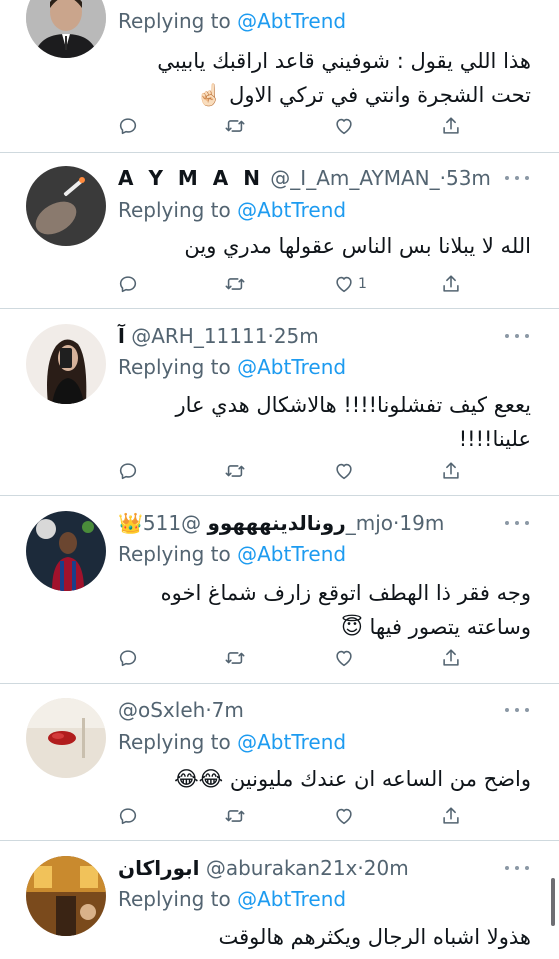 The width and height of the screenshot is (559, 959). Describe the element at coordinates (191, 178) in the screenshot. I see `display-name: A Y M A N` at that location.